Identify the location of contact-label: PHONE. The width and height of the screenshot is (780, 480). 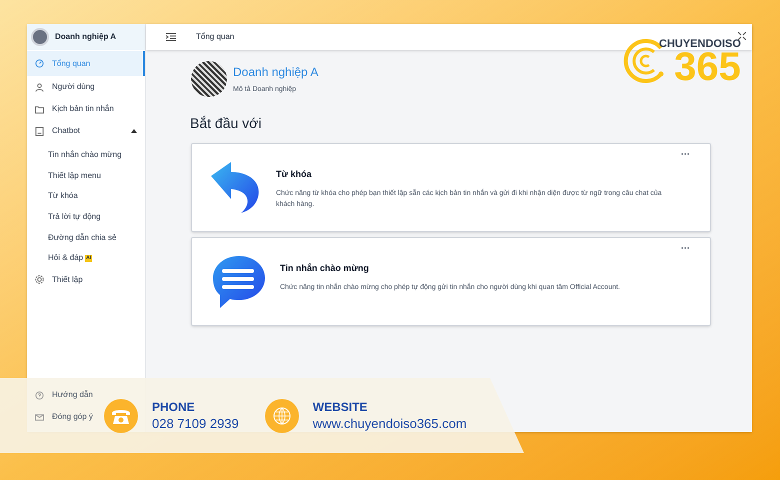
(174, 407).